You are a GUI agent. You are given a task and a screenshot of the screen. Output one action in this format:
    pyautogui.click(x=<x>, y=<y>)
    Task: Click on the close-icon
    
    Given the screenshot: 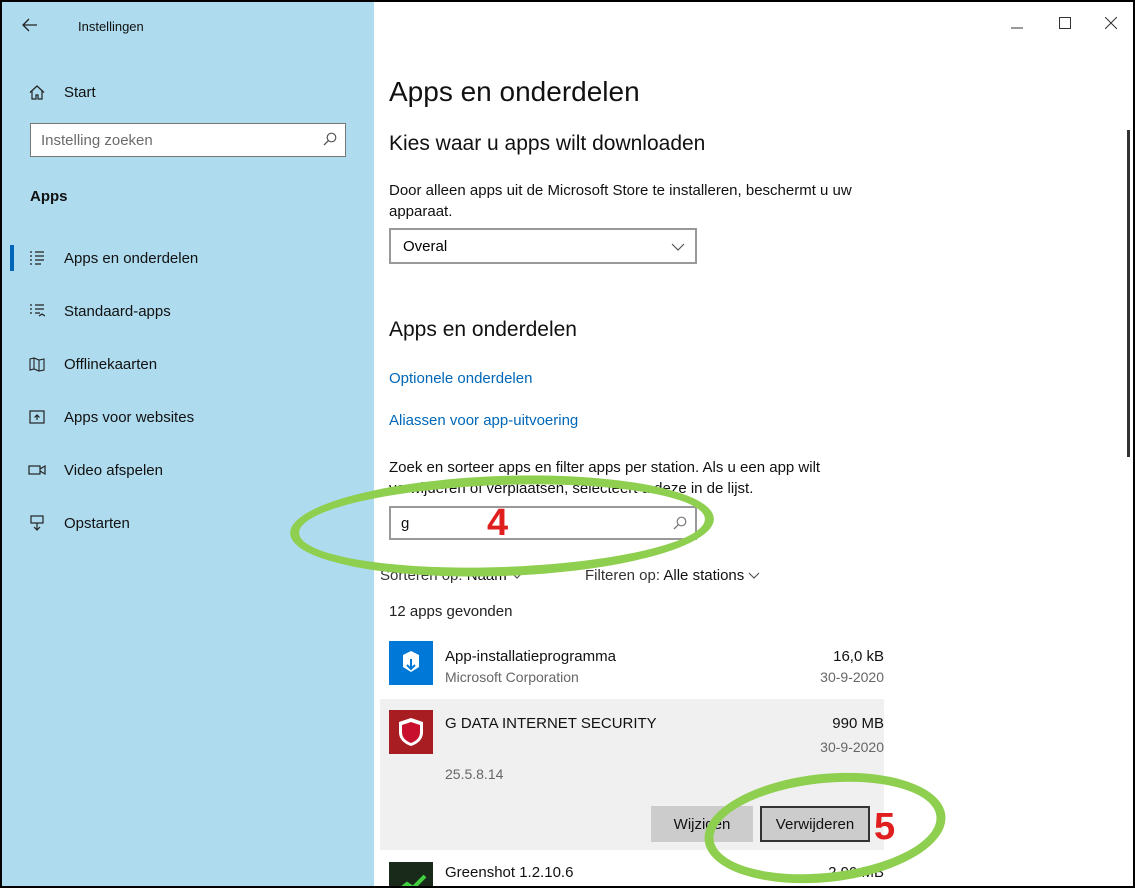 What is the action you would take?
    pyautogui.click(x=1111, y=25)
    